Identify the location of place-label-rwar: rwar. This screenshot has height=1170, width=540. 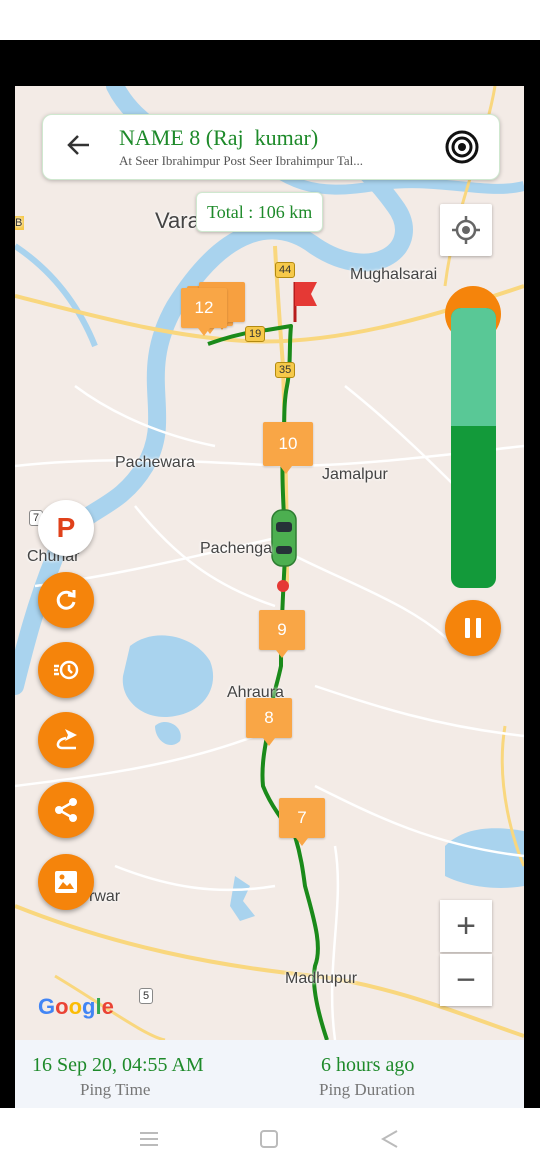
(105, 896).